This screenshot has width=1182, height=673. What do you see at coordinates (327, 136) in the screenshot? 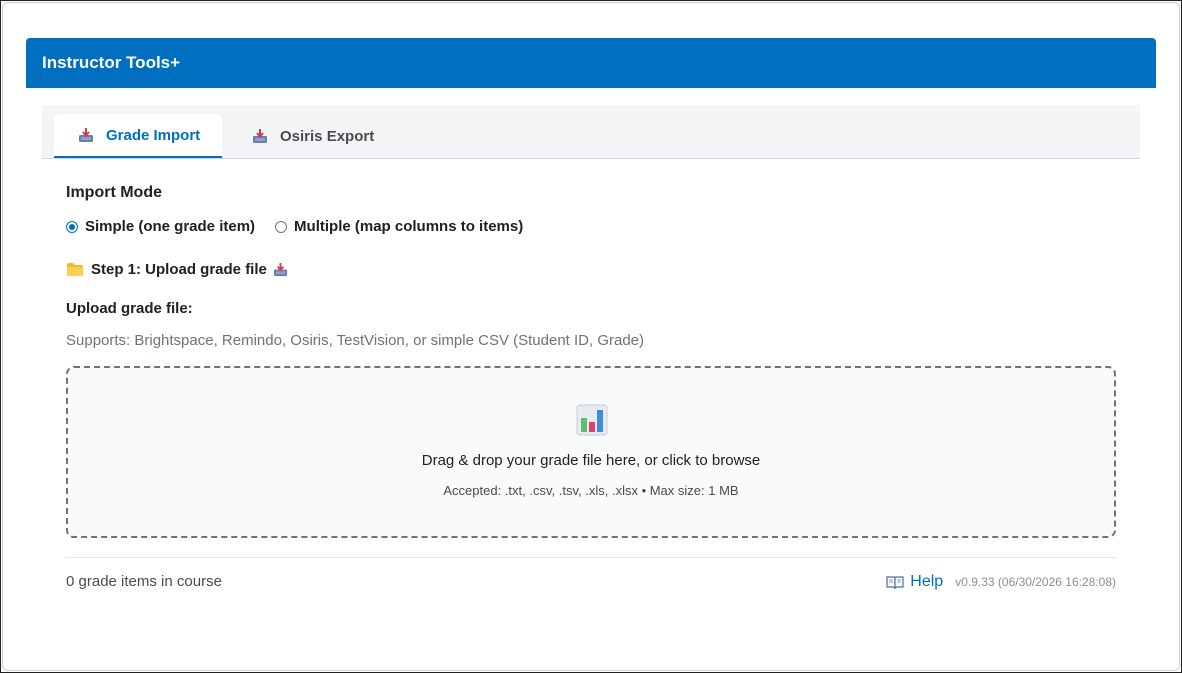
I see `tab-label: Osiris Export` at bounding box center [327, 136].